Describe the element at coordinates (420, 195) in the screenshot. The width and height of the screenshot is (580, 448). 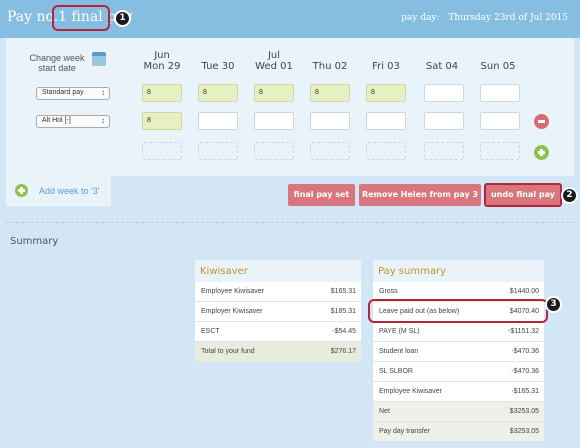
I see `remove-from-pay-button: Remove Helen from pay 3` at that location.